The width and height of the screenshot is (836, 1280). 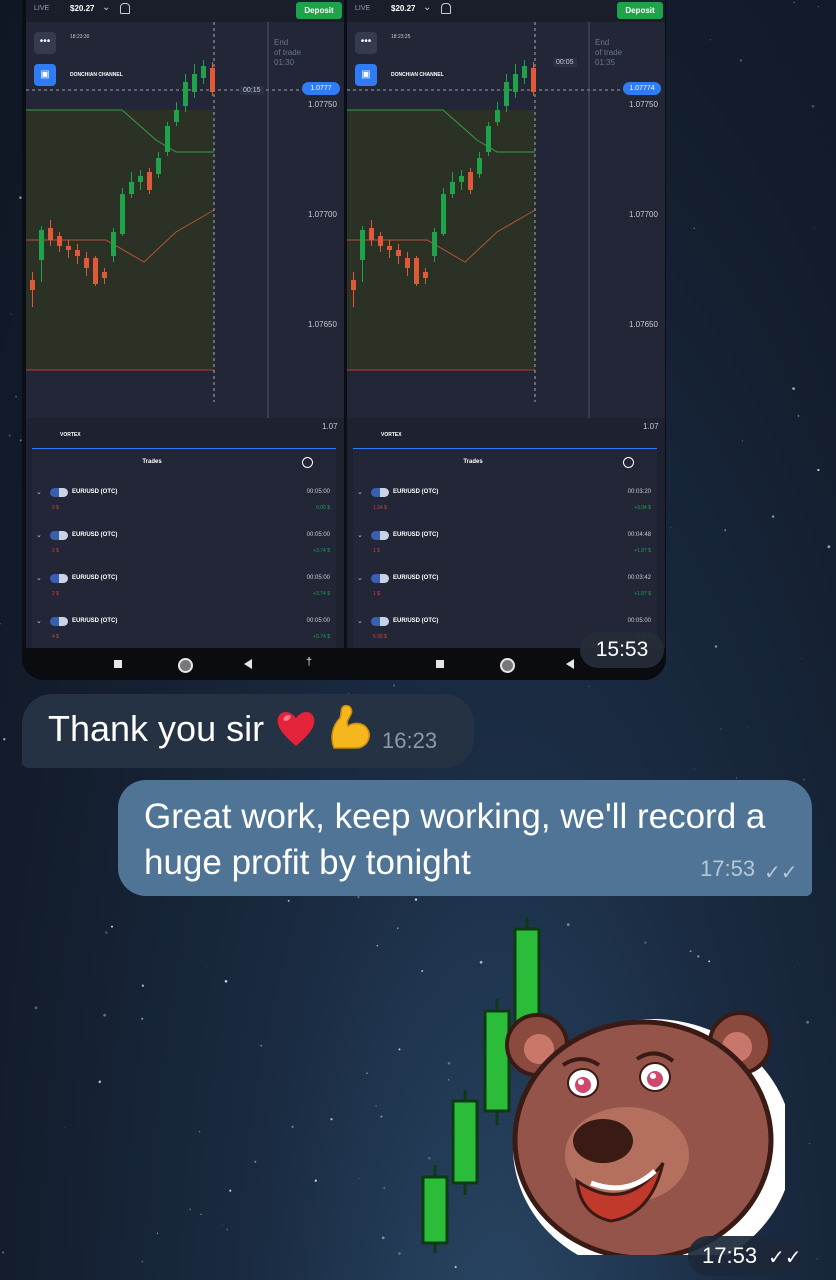 What do you see at coordinates (507, 665) in the screenshot?
I see `home-icon` at bounding box center [507, 665].